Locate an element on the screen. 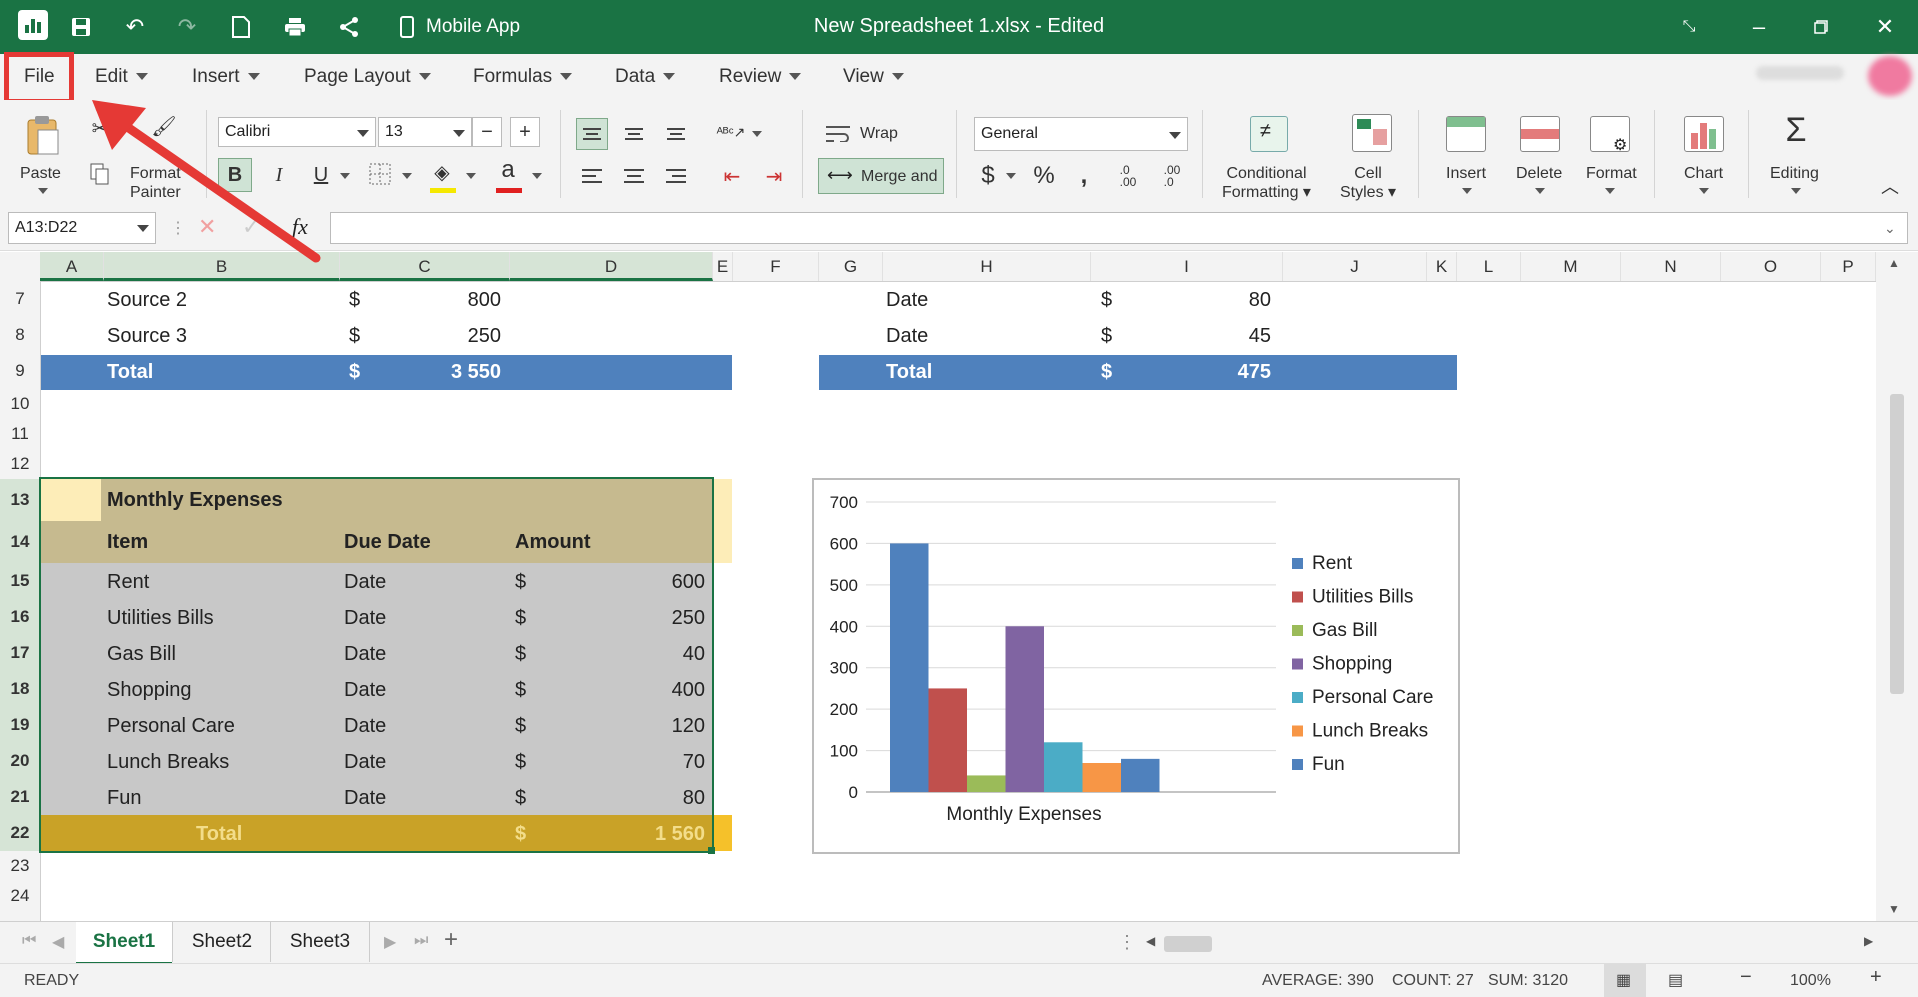 The image size is (1918, 997). collapse-ribbon-icon: ︿ is located at coordinates (1890, 186).